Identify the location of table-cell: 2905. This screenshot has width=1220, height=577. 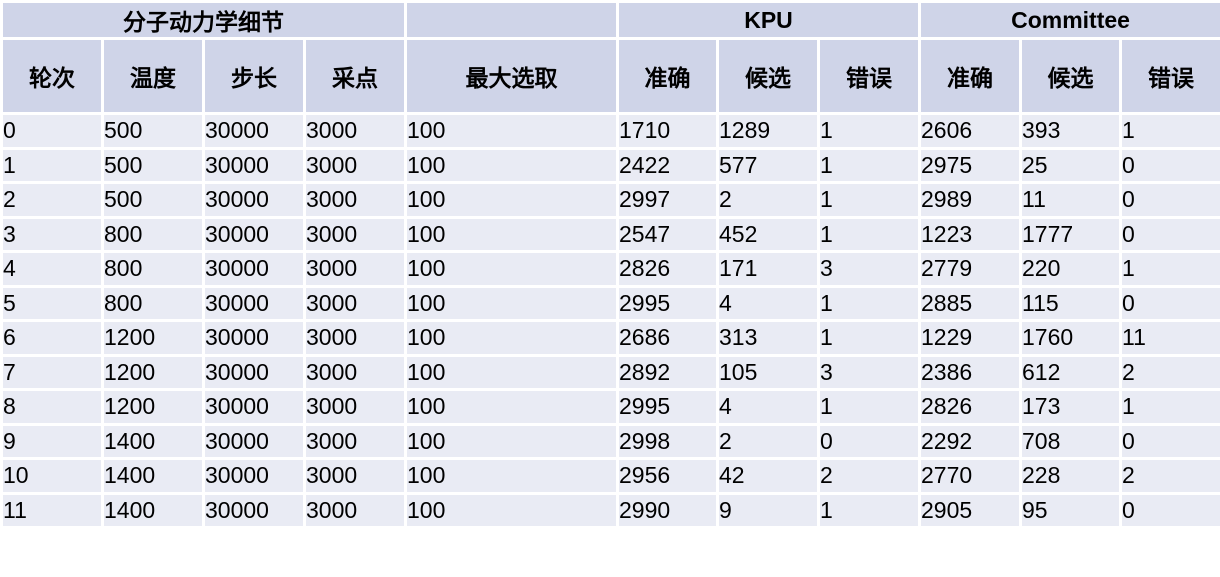
(970, 510).